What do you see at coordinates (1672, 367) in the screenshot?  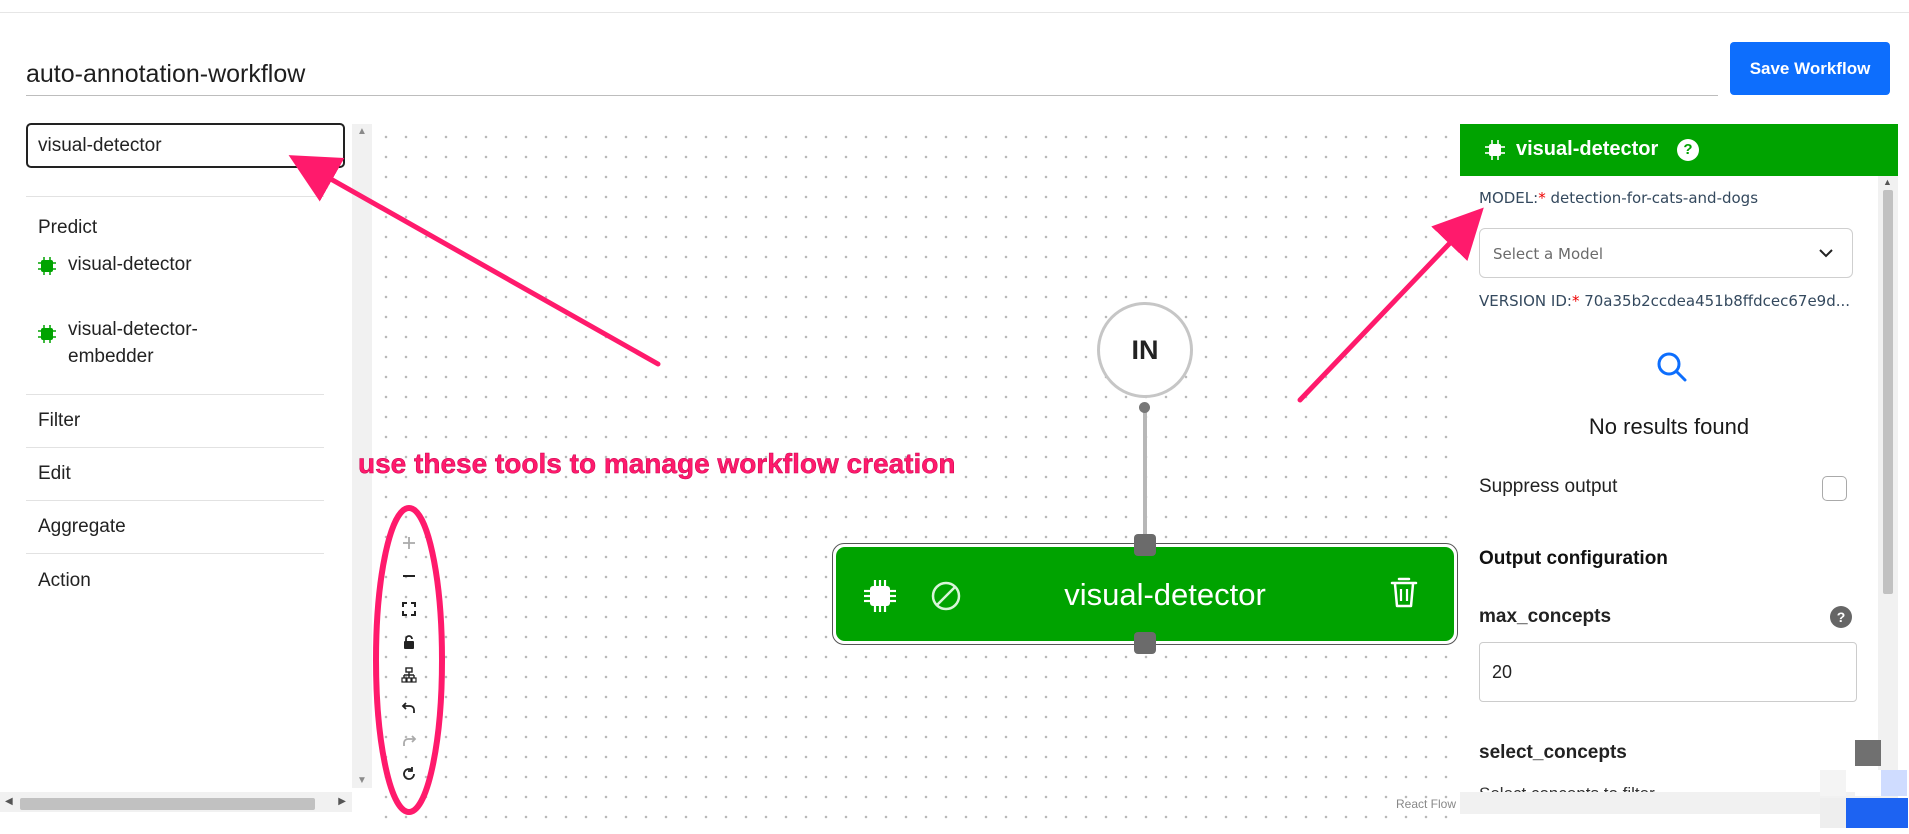 I see `search-icon` at bounding box center [1672, 367].